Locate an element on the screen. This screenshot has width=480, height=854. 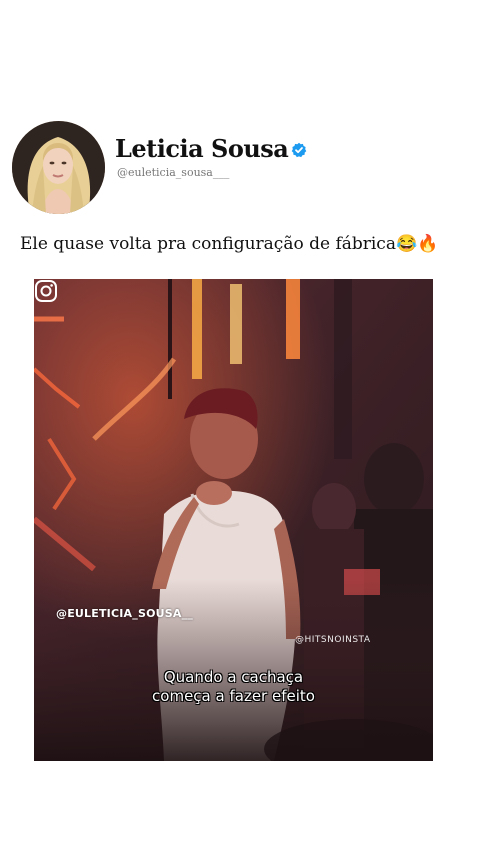
video-watermark: @HITSNOINSTA is located at coordinates (333, 640).